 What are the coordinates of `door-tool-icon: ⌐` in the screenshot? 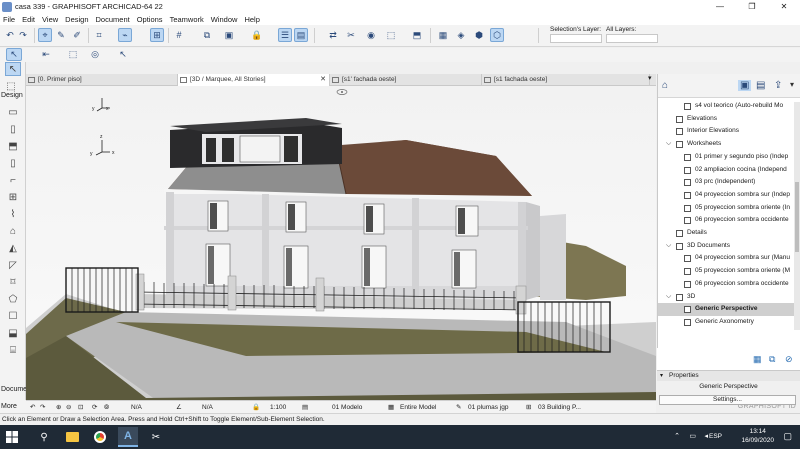 It's located at (13, 180).